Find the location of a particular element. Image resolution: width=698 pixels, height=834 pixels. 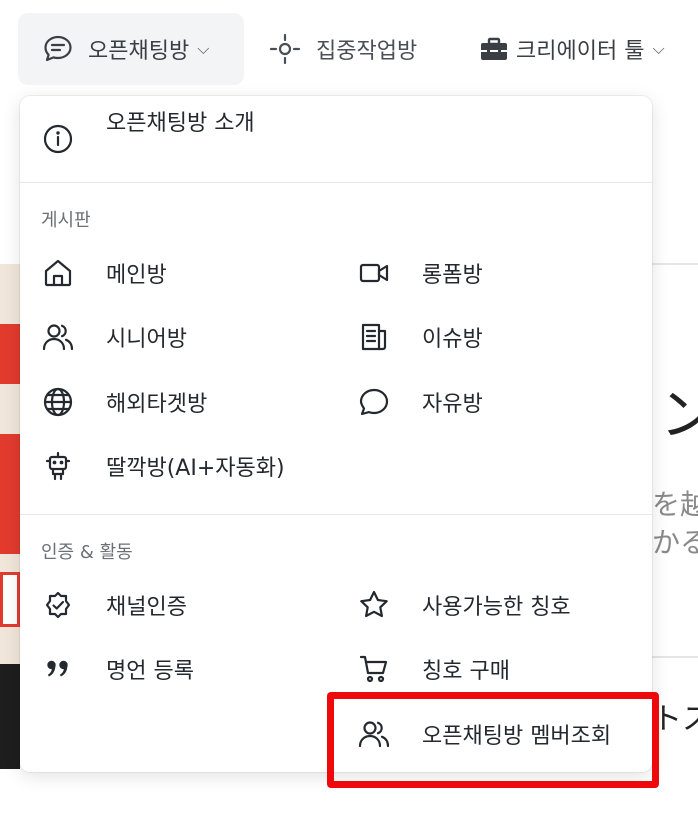

menu-item-quote-register: 명언 등록 is located at coordinates (178, 669).